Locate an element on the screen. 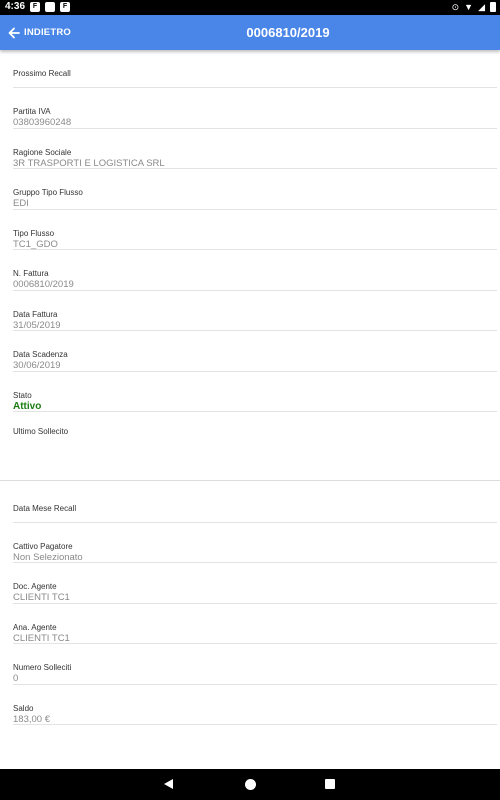  field-value: 30/06/2019 is located at coordinates (37, 365).